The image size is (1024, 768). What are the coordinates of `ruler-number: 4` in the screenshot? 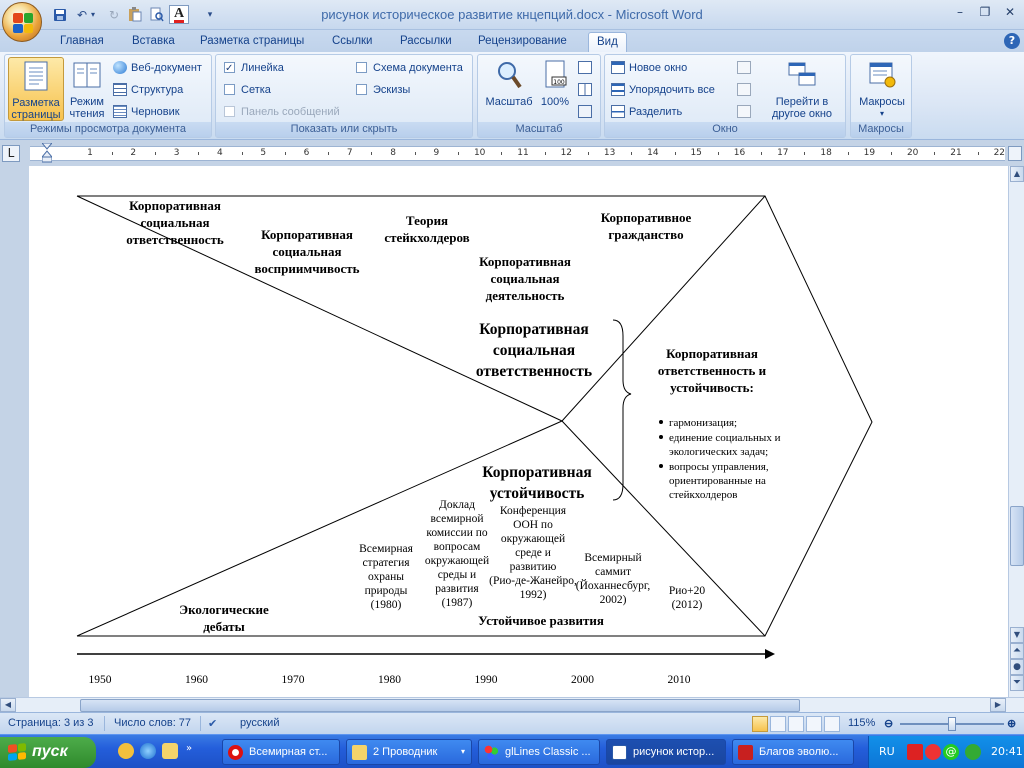 It's located at (220, 153).